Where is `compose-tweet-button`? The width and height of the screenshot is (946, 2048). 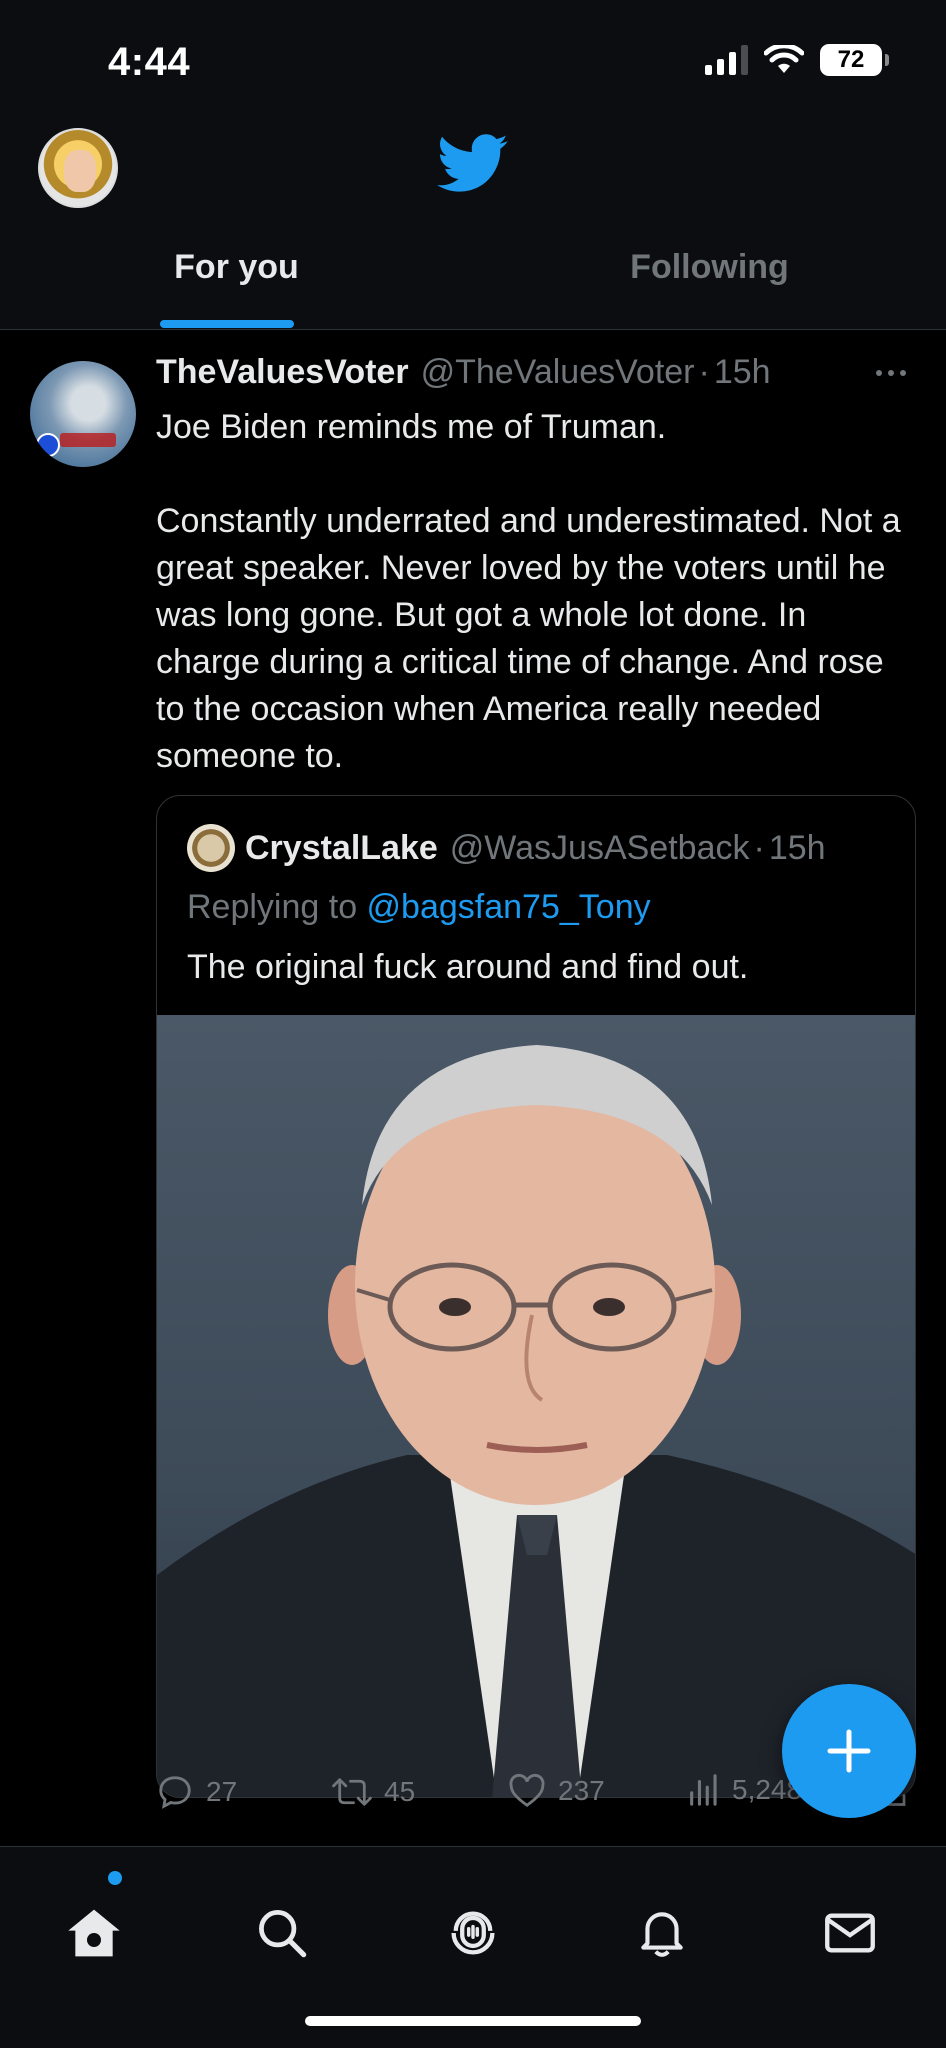 compose-tweet-button is located at coordinates (849, 1751).